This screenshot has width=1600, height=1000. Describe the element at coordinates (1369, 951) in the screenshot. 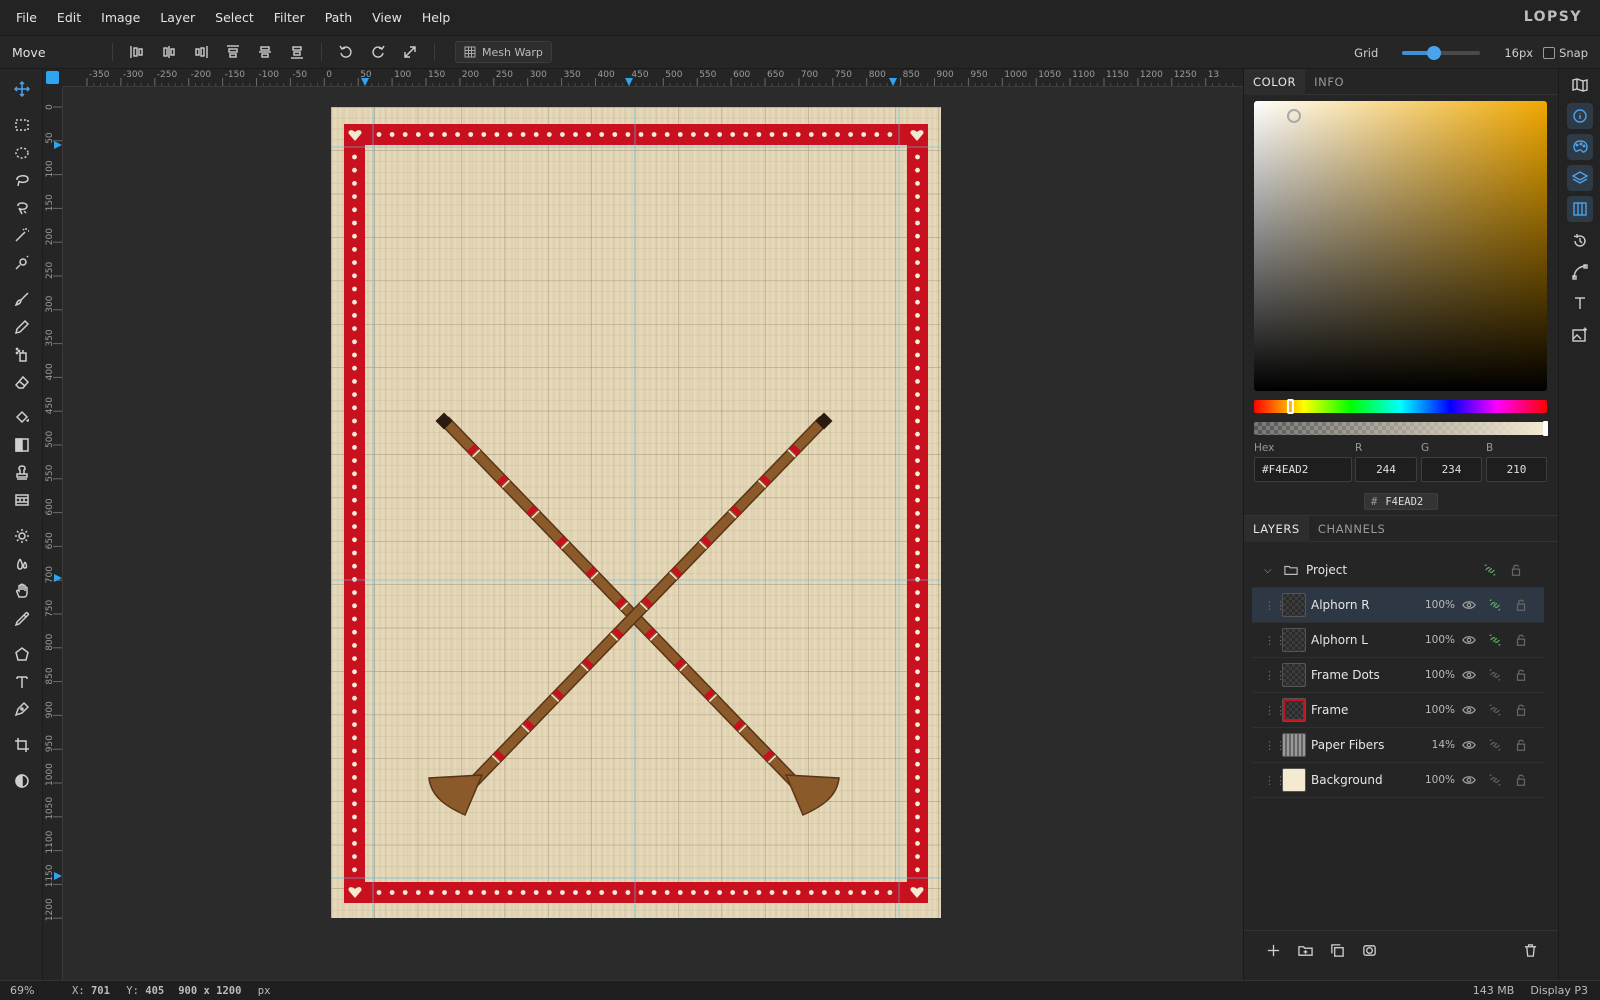

I see `mask-layer-button` at that location.